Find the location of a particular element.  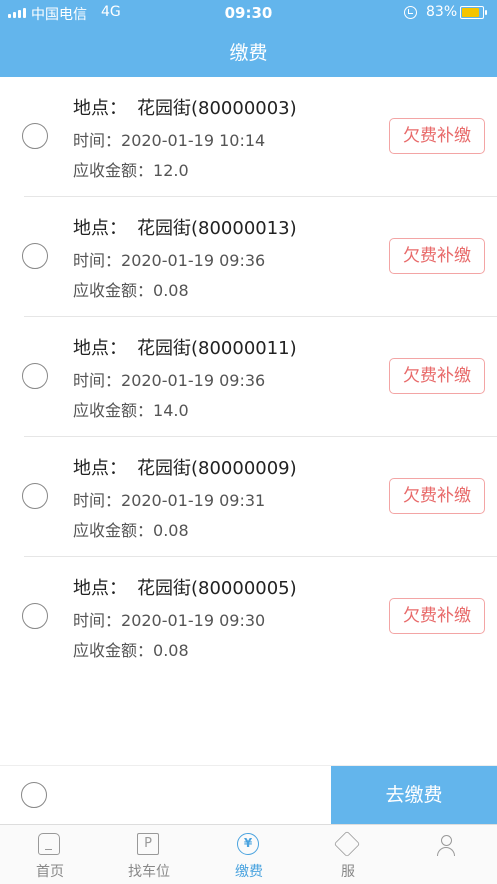

location-line: 地点： 花园街(80000005) is located at coordinates (185, 587).